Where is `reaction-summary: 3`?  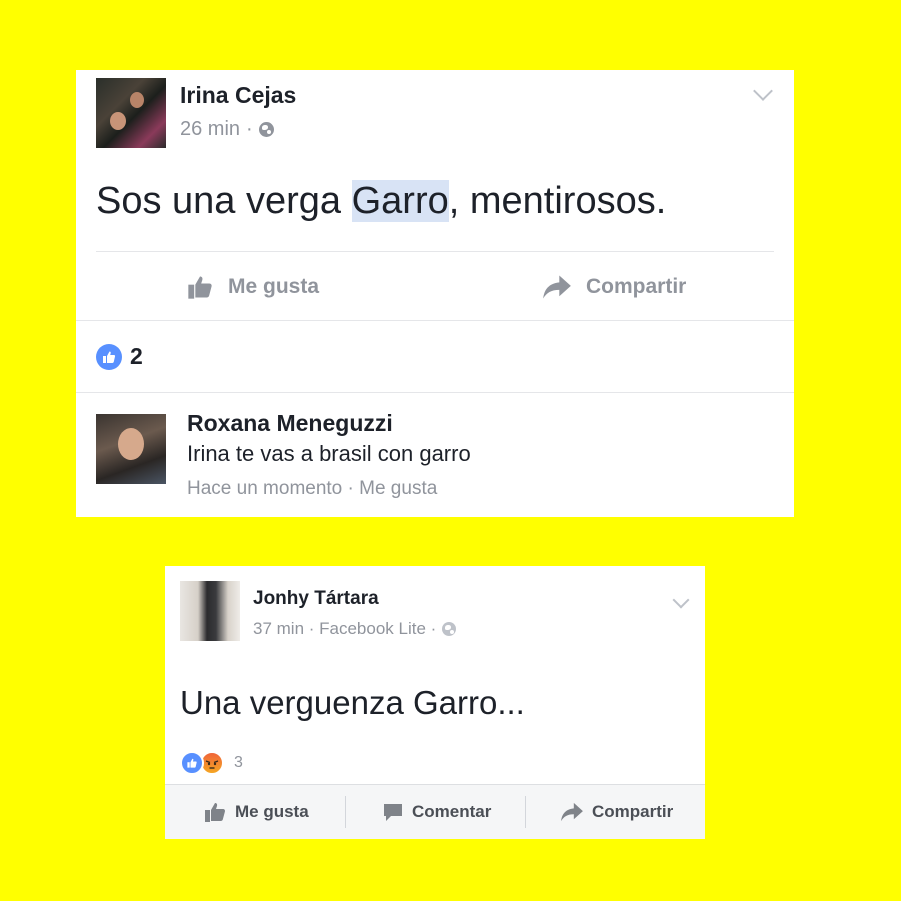
reaction-summary: 3 is located at coordinates (211, 763).